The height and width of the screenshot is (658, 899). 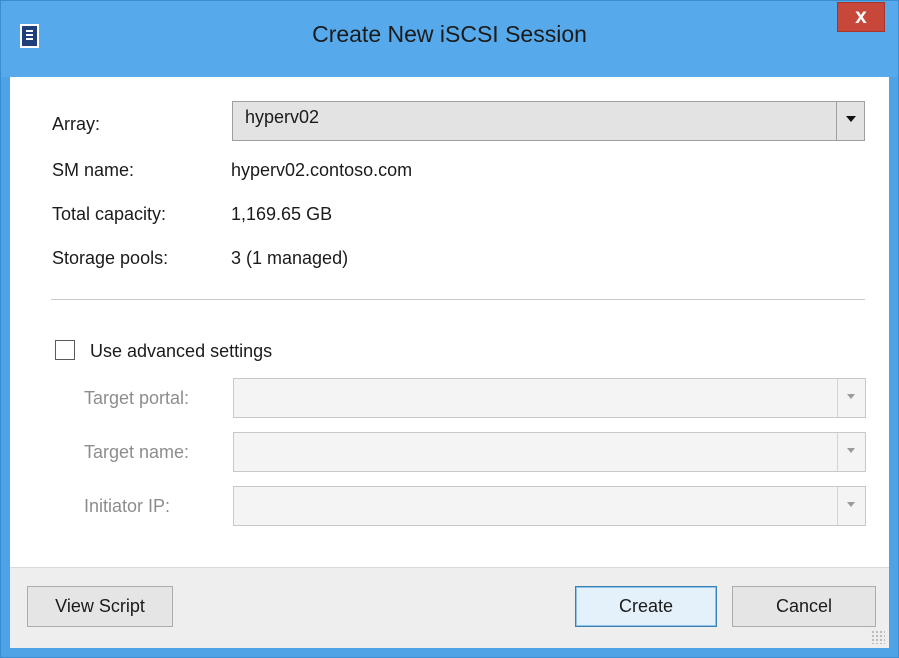 I want to click on storage-pools-value: 3 (1 managed), so click(x=290, y=258).